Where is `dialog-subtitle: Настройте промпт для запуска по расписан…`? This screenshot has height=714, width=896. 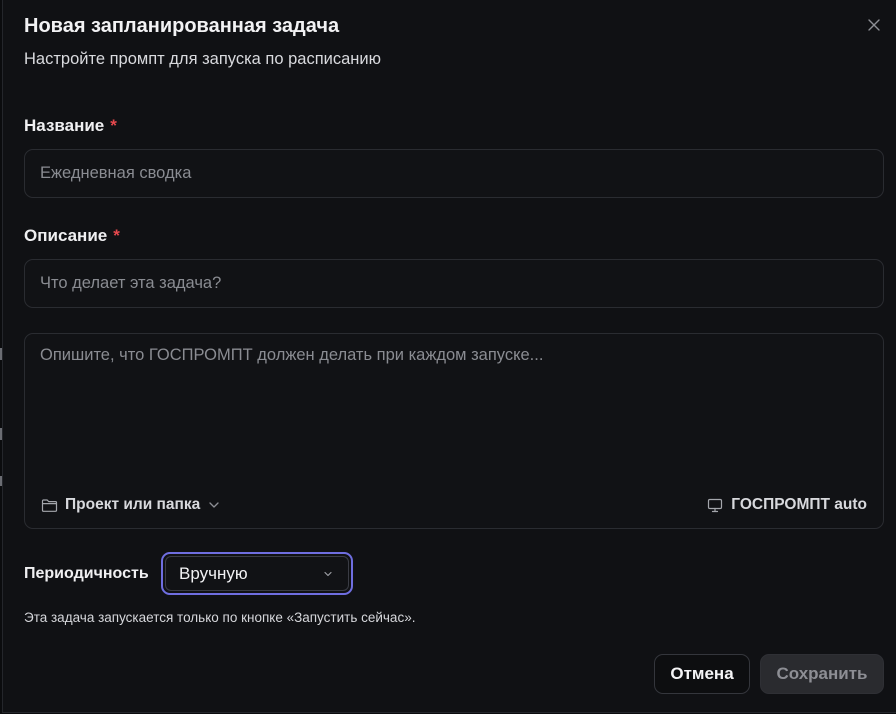 dialog-subtitle: Настройте промпт для запуска по расписан… is located at coordinates (202, 59).